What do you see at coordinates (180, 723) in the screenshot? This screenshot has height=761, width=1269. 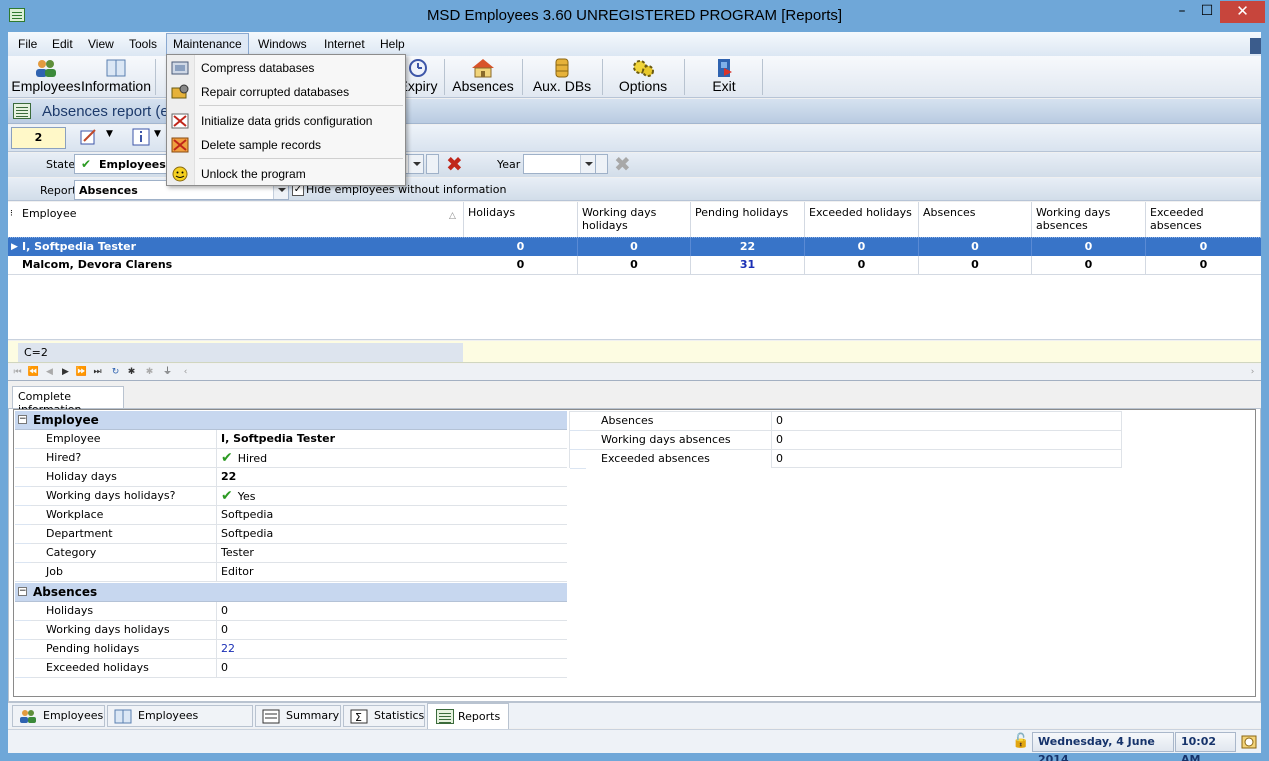 I see `tab-employees-information: Employees information` at bounding box center [180, 723].